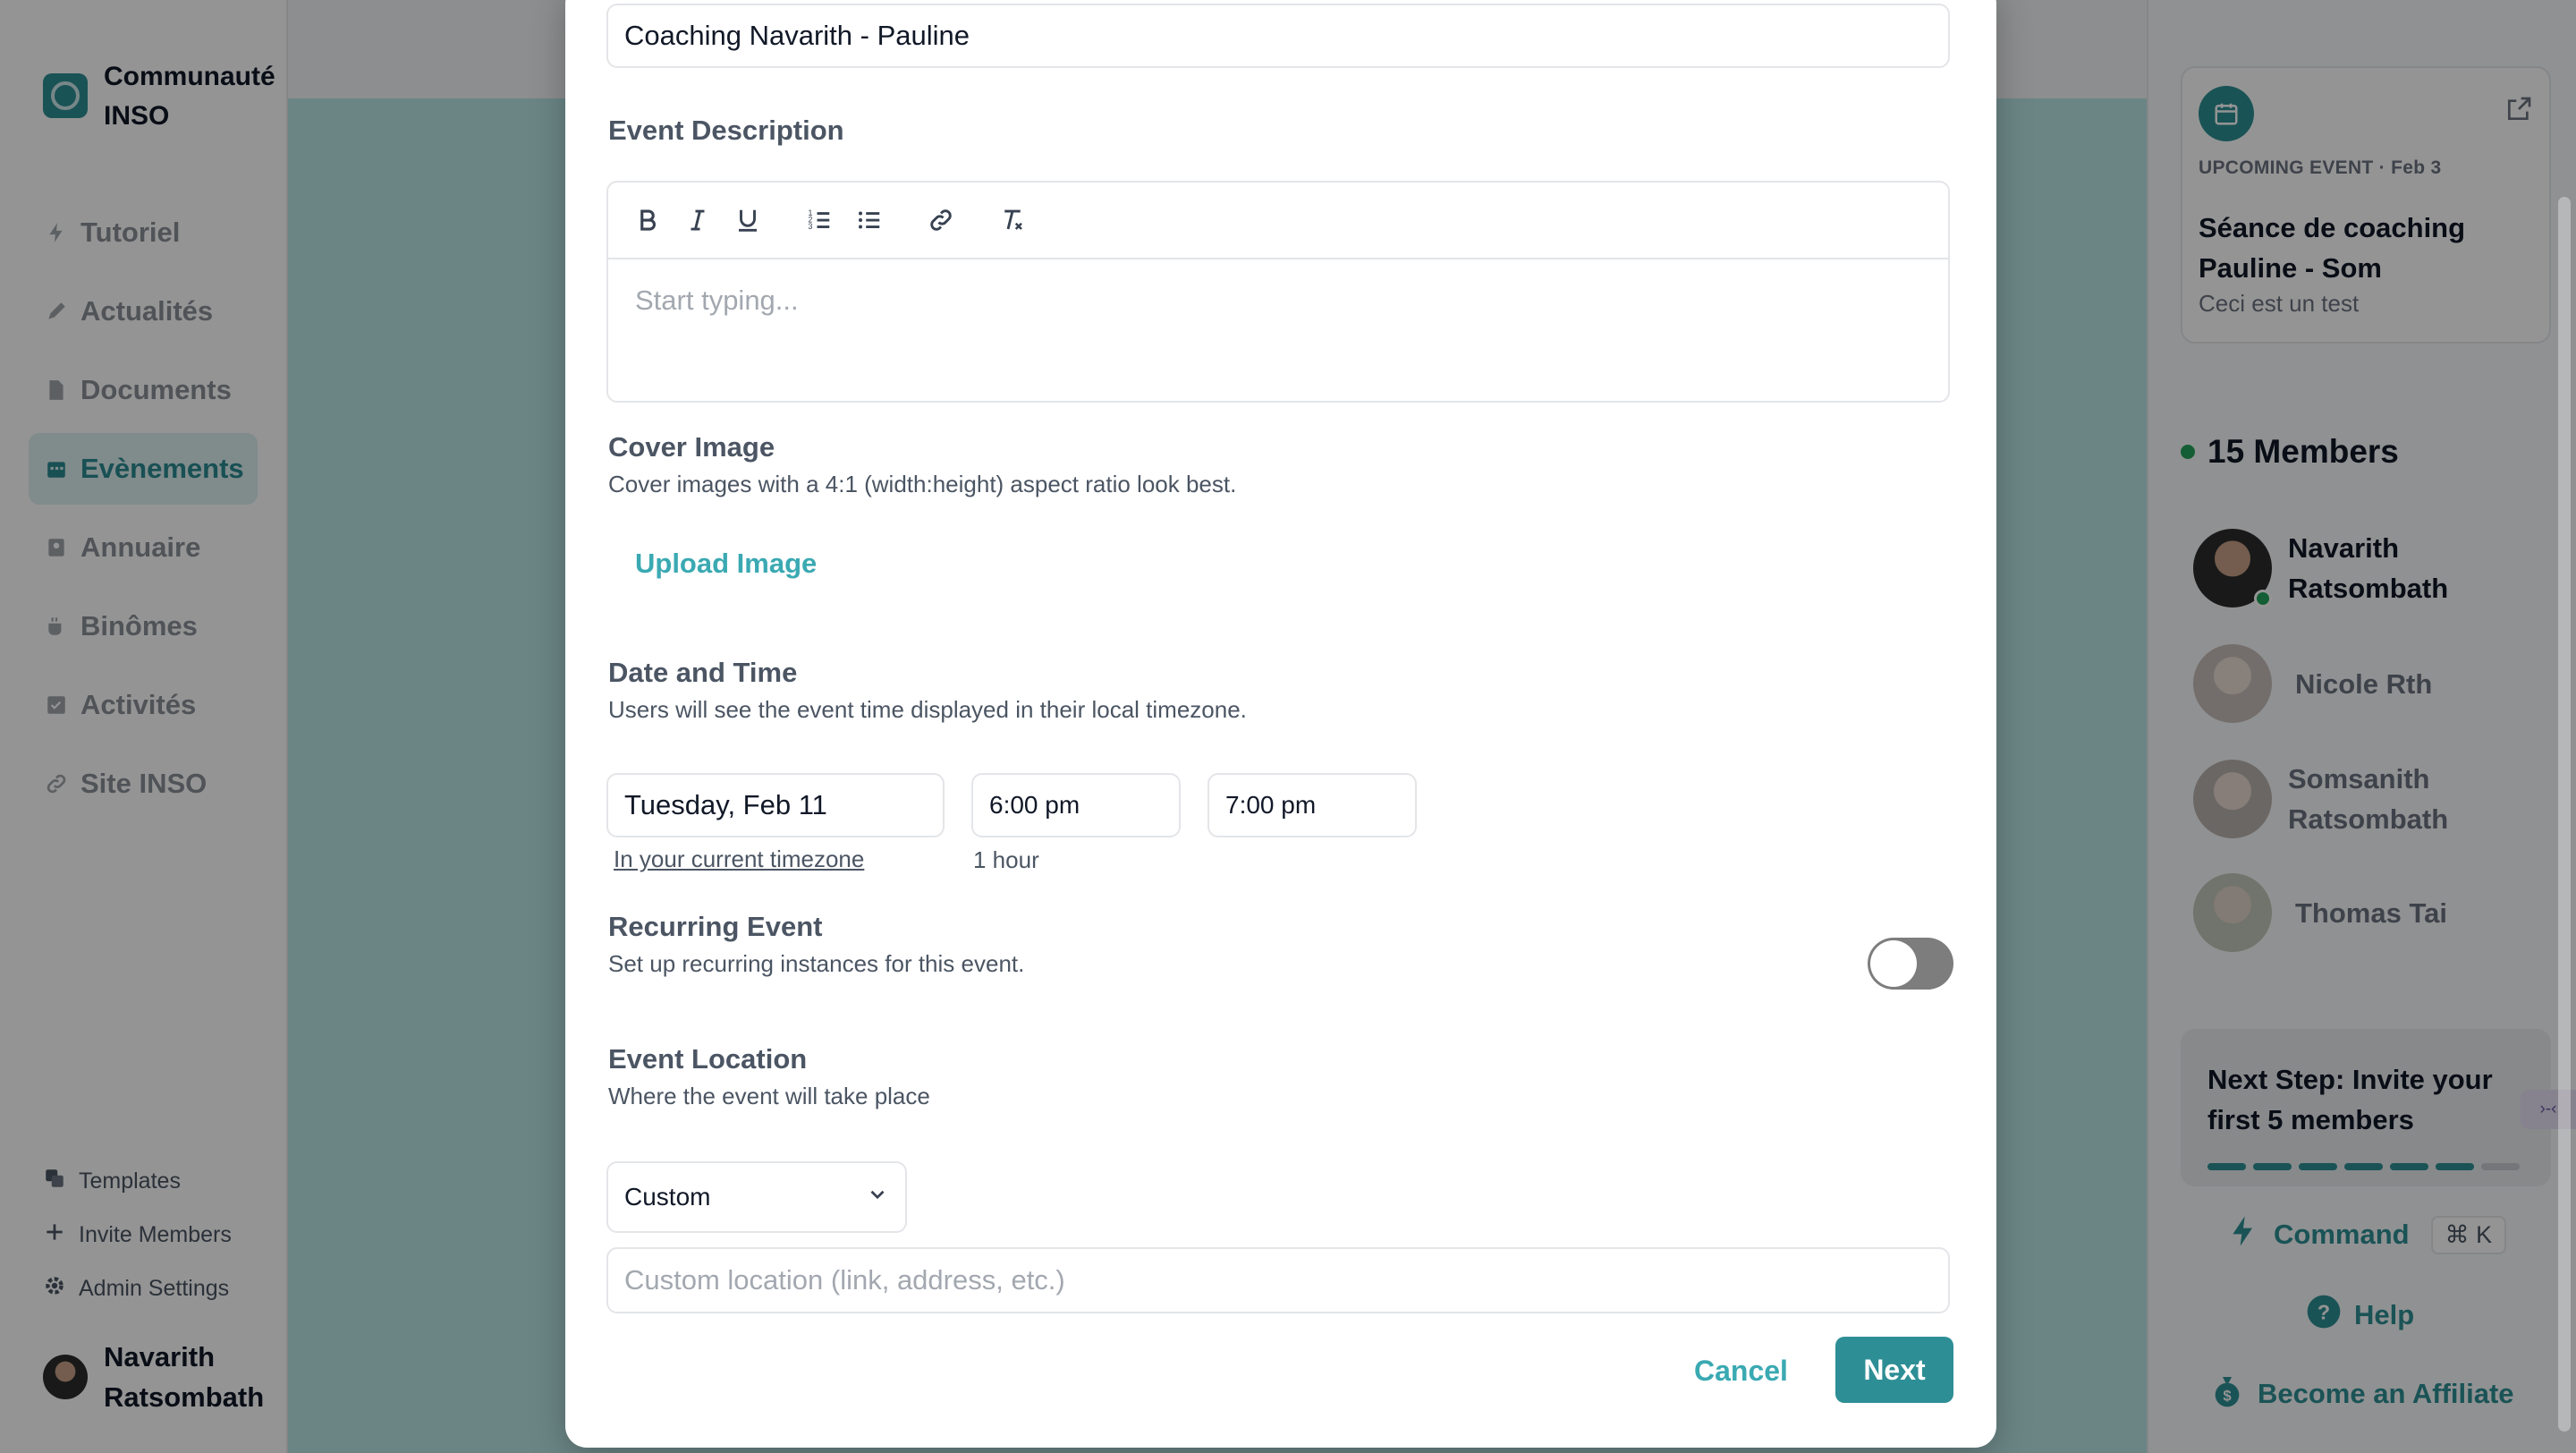 The image size is (2576, 1453). What do you see at coordinates (869, 220) in the screenshot?
I see `bullet-list-icon` at bounding box center [869, 220].